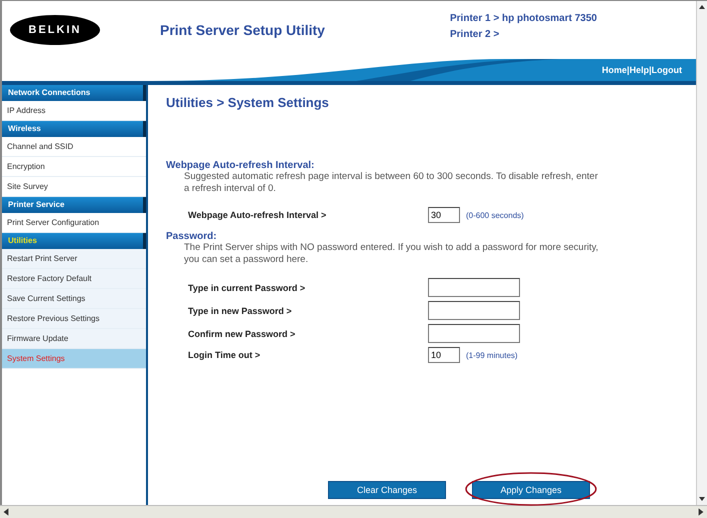 Image resolution: width=707 pixels, height=518 pixels. What do you see at coordinates (243, 30) in the screenshot?
I see `app-title: Print Server Setup Utility` at bounding box center [243, 30].